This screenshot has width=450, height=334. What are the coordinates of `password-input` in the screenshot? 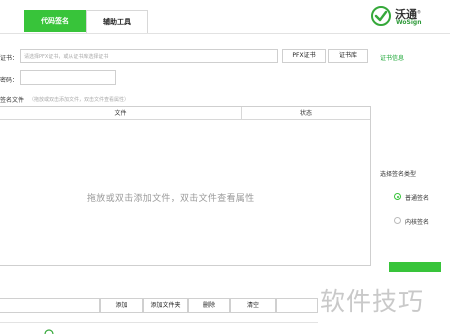 It's located at (68, 77).